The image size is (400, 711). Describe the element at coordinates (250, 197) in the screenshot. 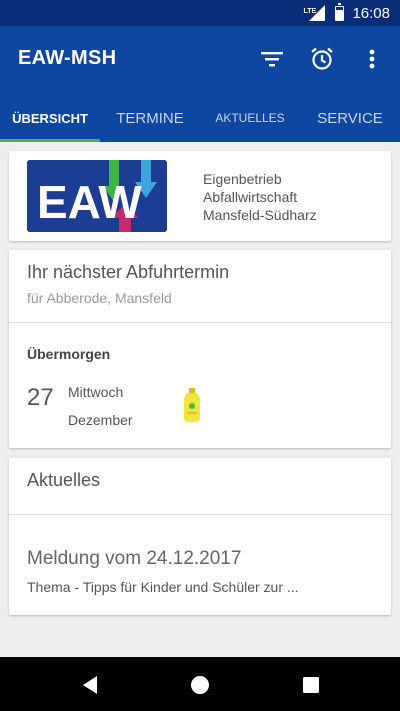

I see `org-line-2: Abfallwirtschaft` at that location.